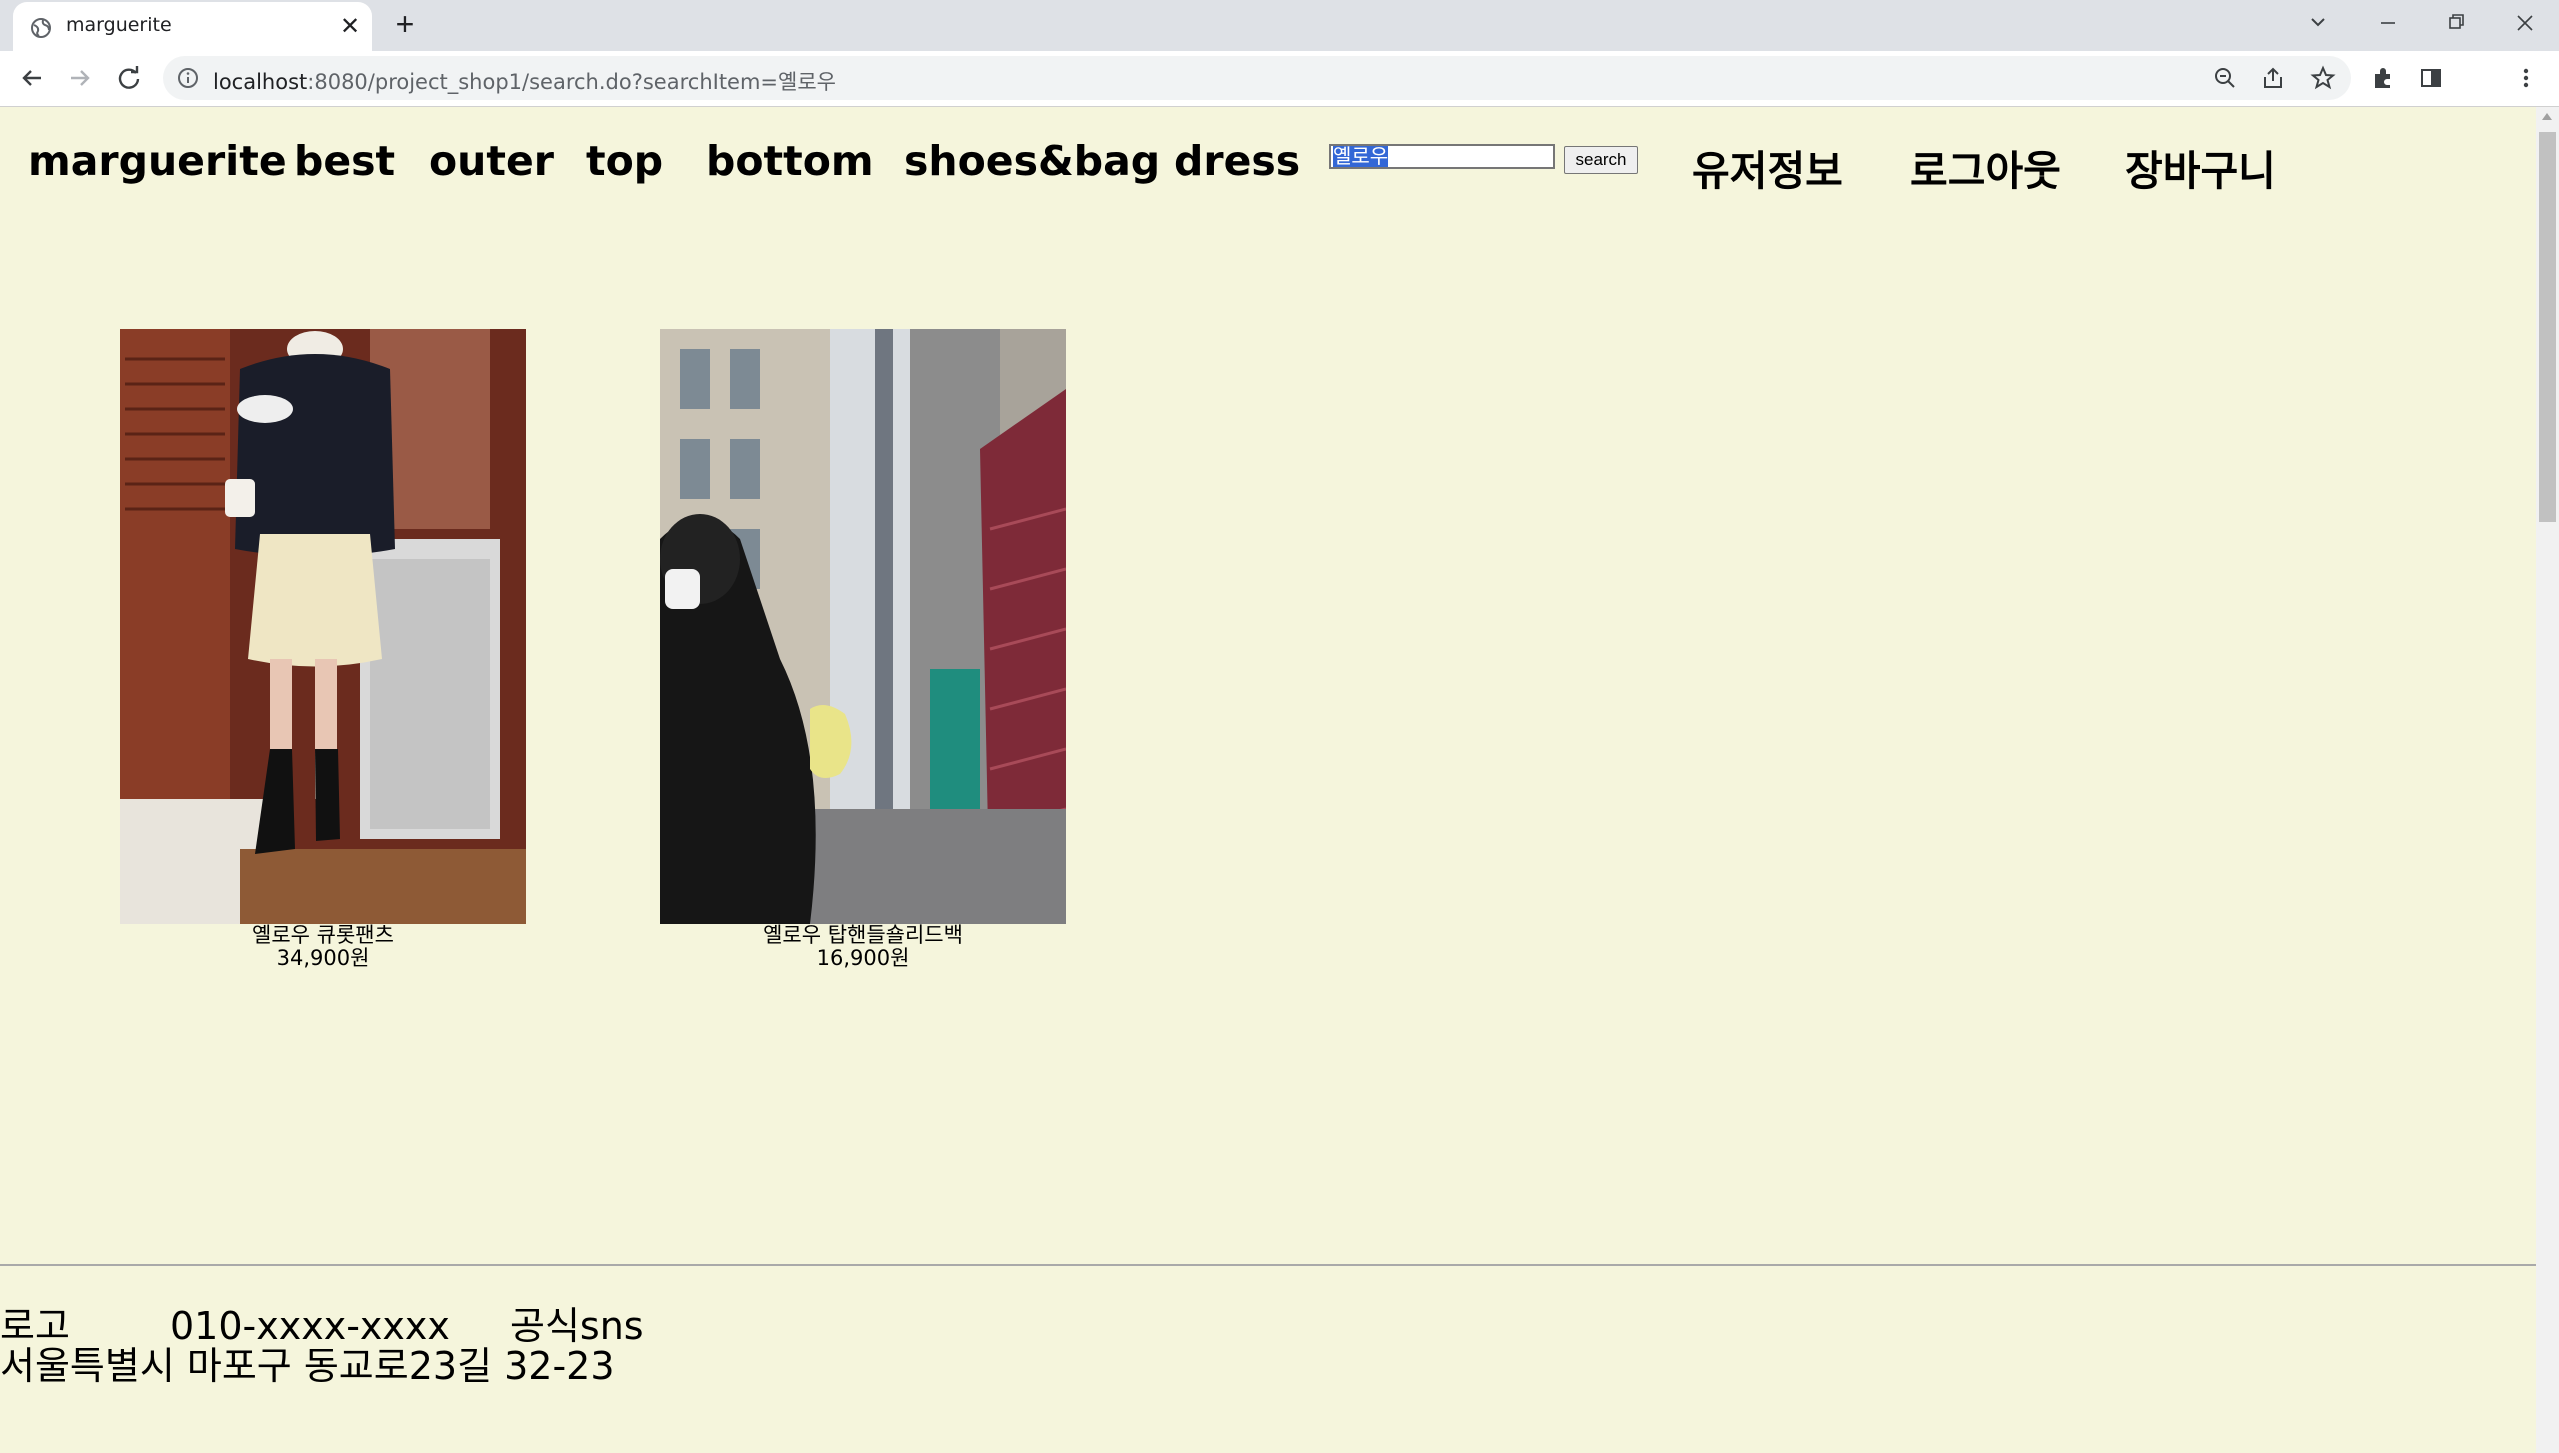 The height and width of the screenshot is (1453, 2559). Describe the element at coordinates (405, 24) in the screenshot. I see `new-tab-icon: +` at that location.